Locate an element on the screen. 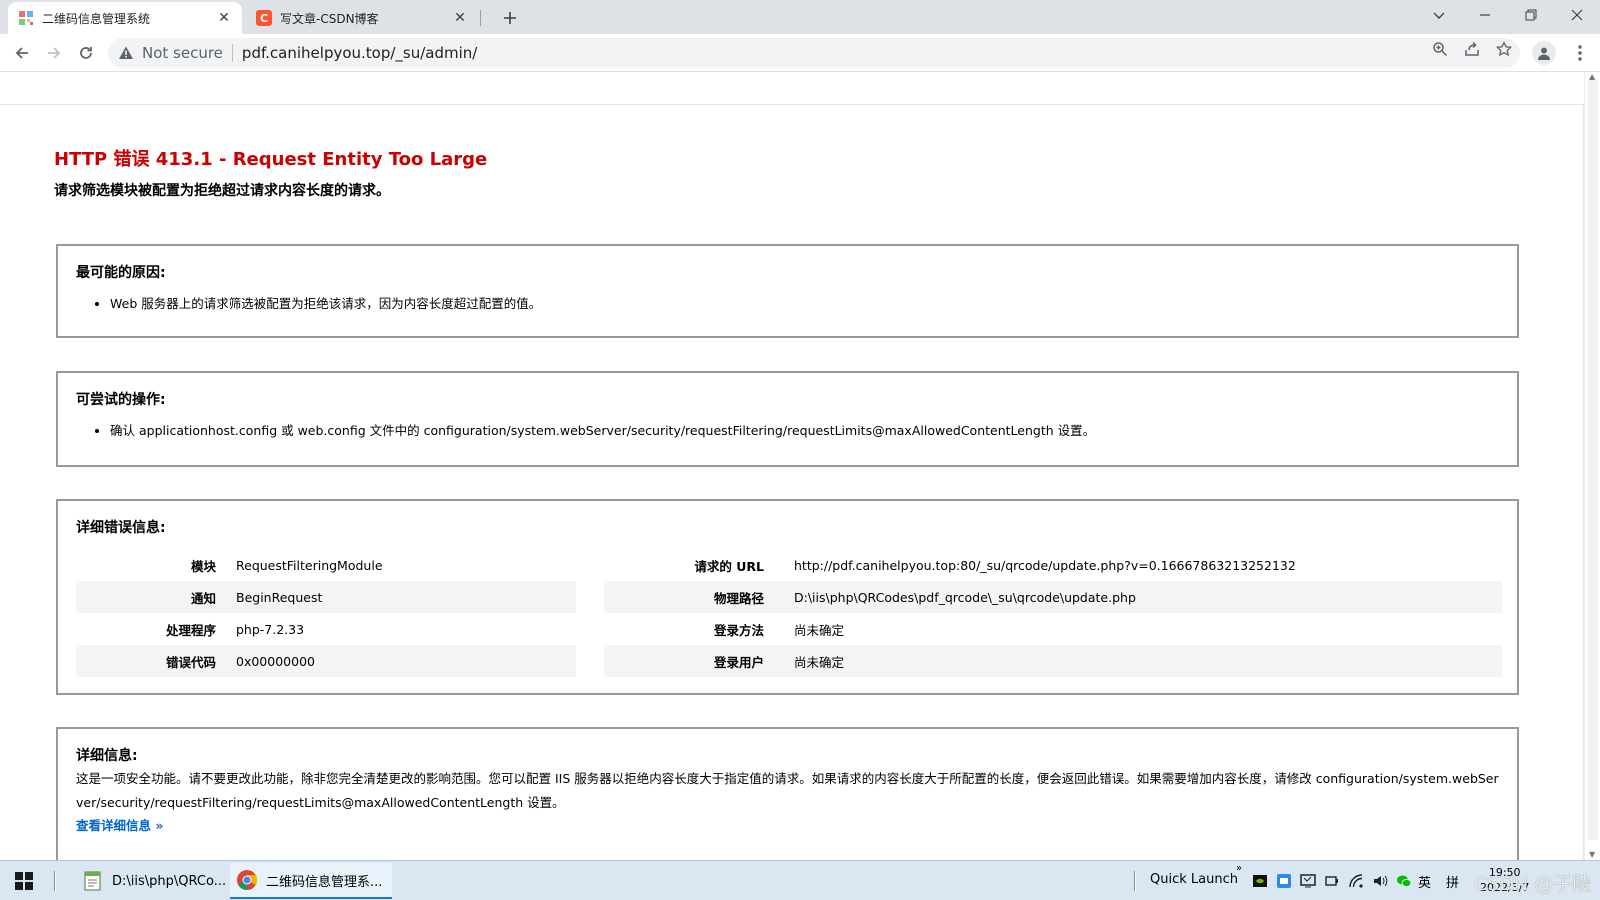 This screenshot has height=900, width=1600. tab-title: 二维码信息管理系统 is located at coordinates (96, 18).